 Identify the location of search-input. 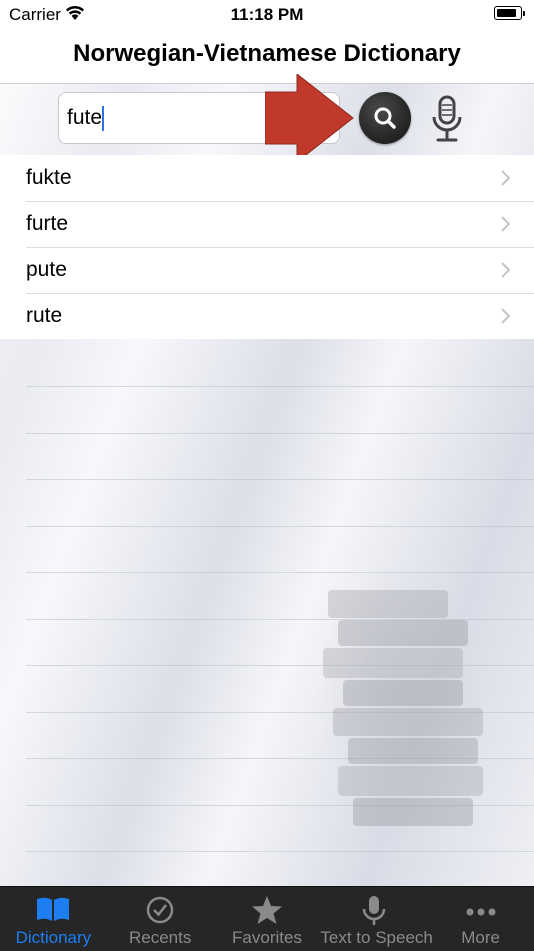
(167, 118).